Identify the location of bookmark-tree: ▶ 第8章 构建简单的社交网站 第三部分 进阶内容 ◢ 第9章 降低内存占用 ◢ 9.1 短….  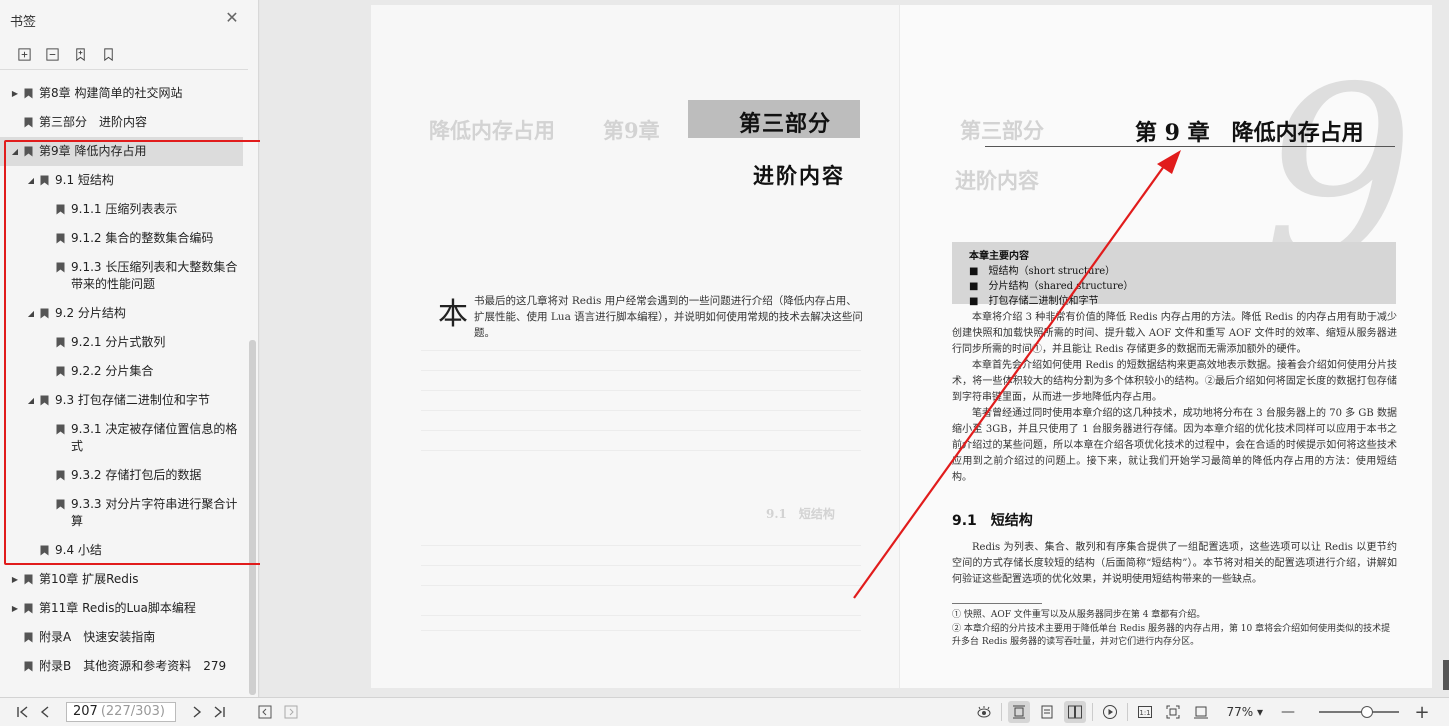
(123, 380).